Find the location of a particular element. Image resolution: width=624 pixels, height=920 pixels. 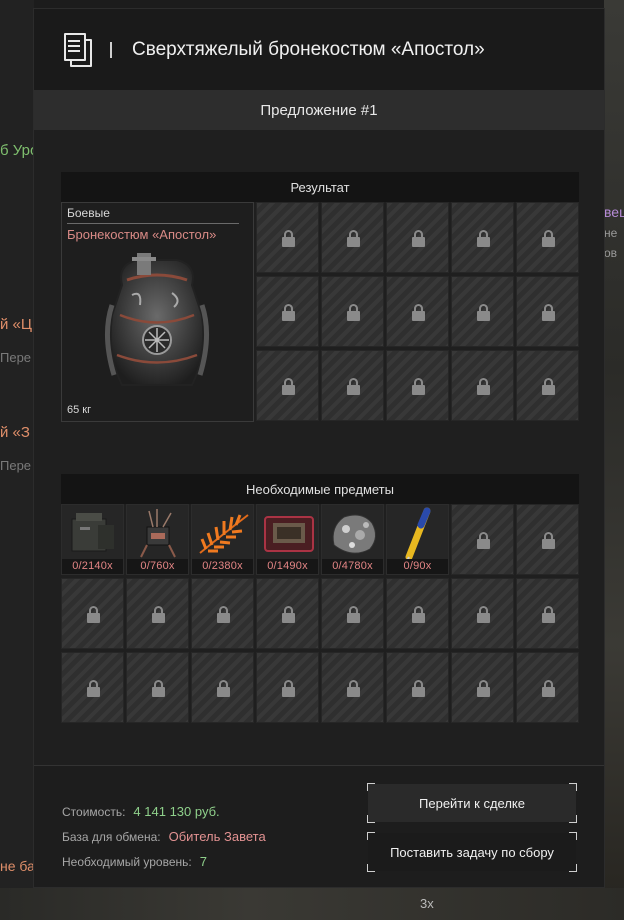

set-collect-task-label: Поставить задачу по сбору is located at coordinates (472, 852).